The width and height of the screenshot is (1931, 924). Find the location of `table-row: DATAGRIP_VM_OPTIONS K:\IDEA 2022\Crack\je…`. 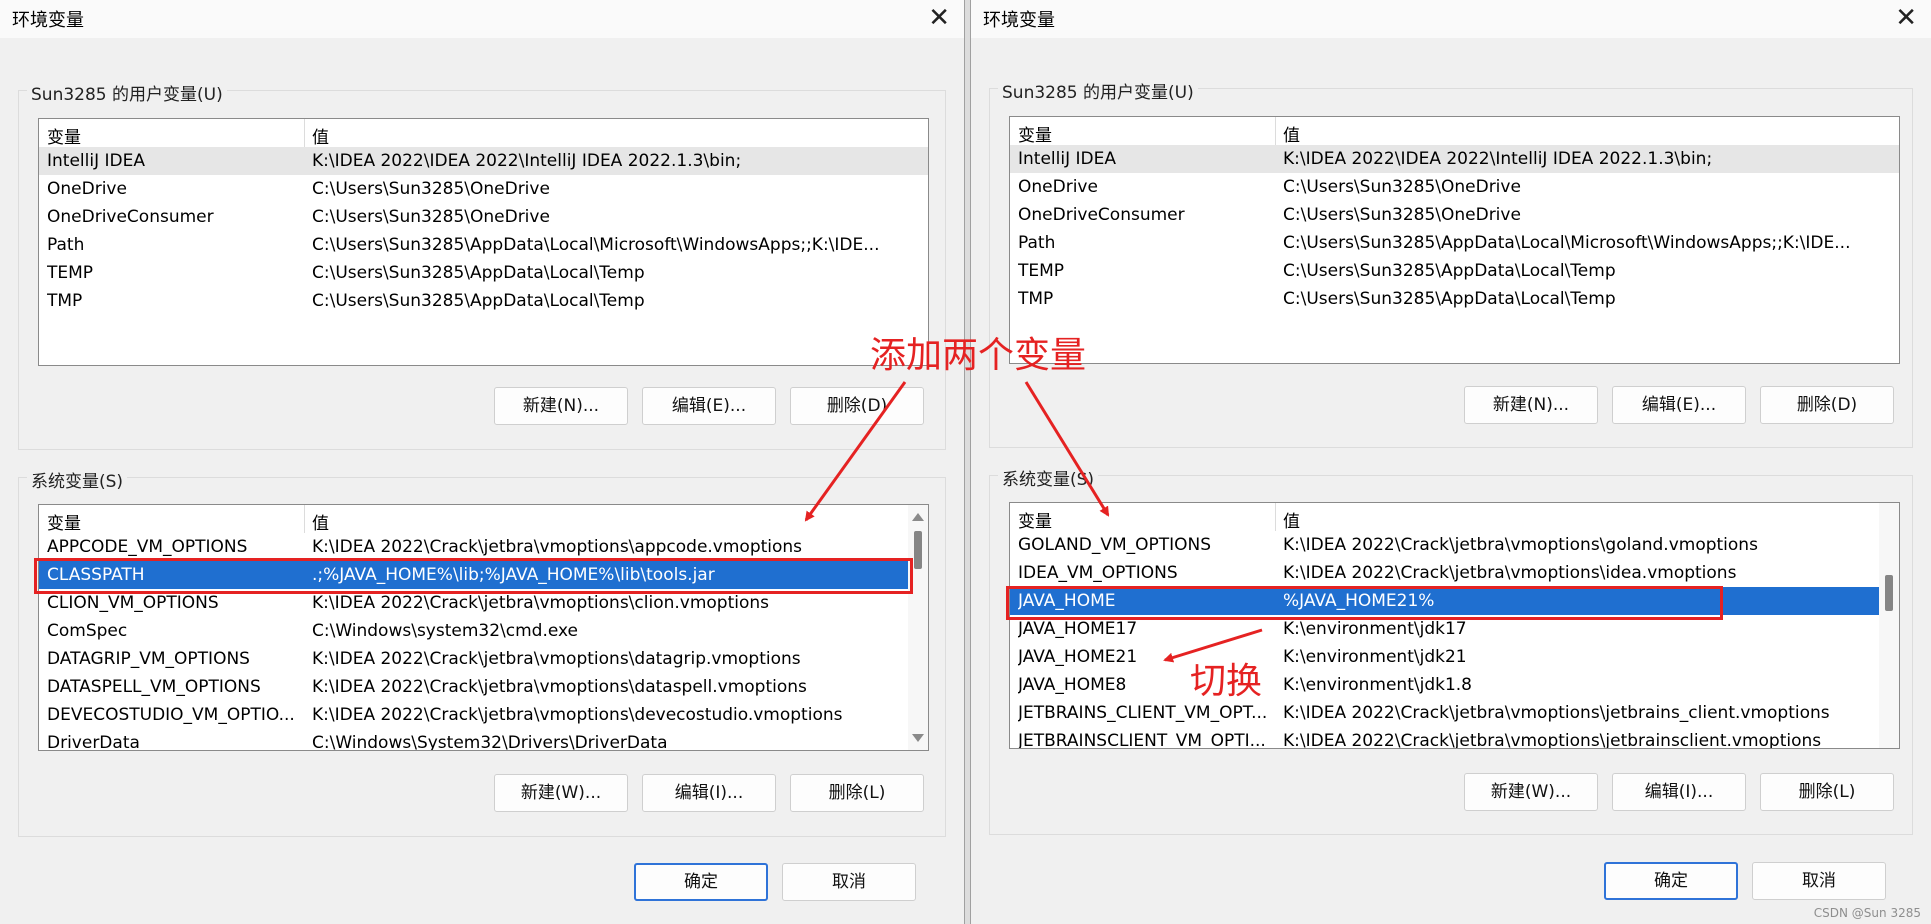

table-row: DATAGRIP_VM_OPTIONS K:\IDEA 2022\Crack\je… is located at coordinates (483, 659).